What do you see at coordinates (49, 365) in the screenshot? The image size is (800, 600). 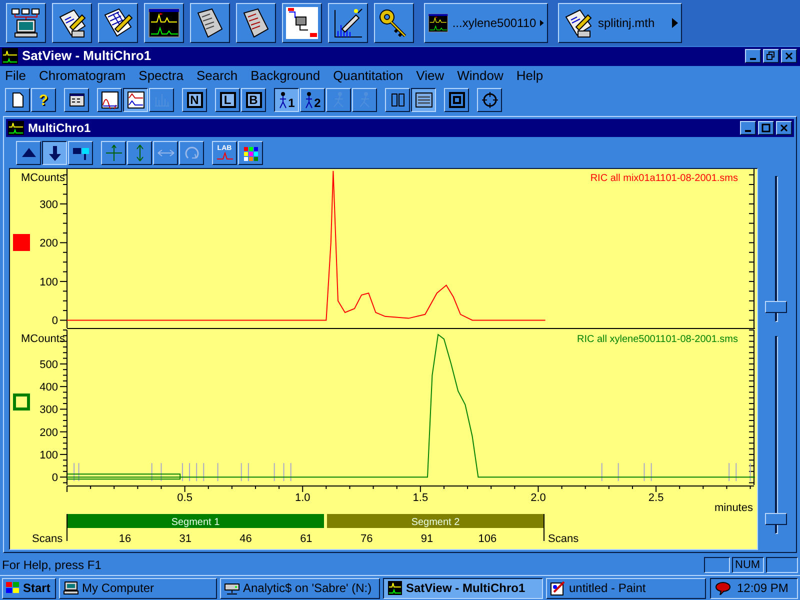 I see `tick-label: 500` at bounding box center [49, 365].